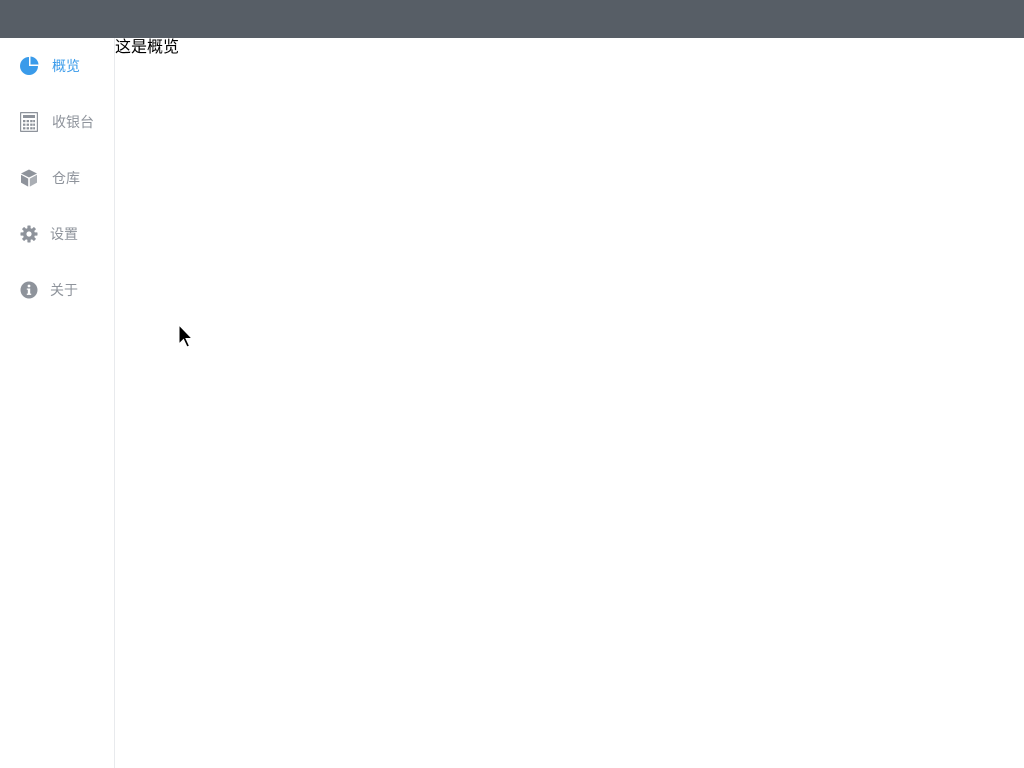 The width and height of the screenshot is (1024, 768). I want to click on sidebar-item-settings: 设置, so click(57, 234).